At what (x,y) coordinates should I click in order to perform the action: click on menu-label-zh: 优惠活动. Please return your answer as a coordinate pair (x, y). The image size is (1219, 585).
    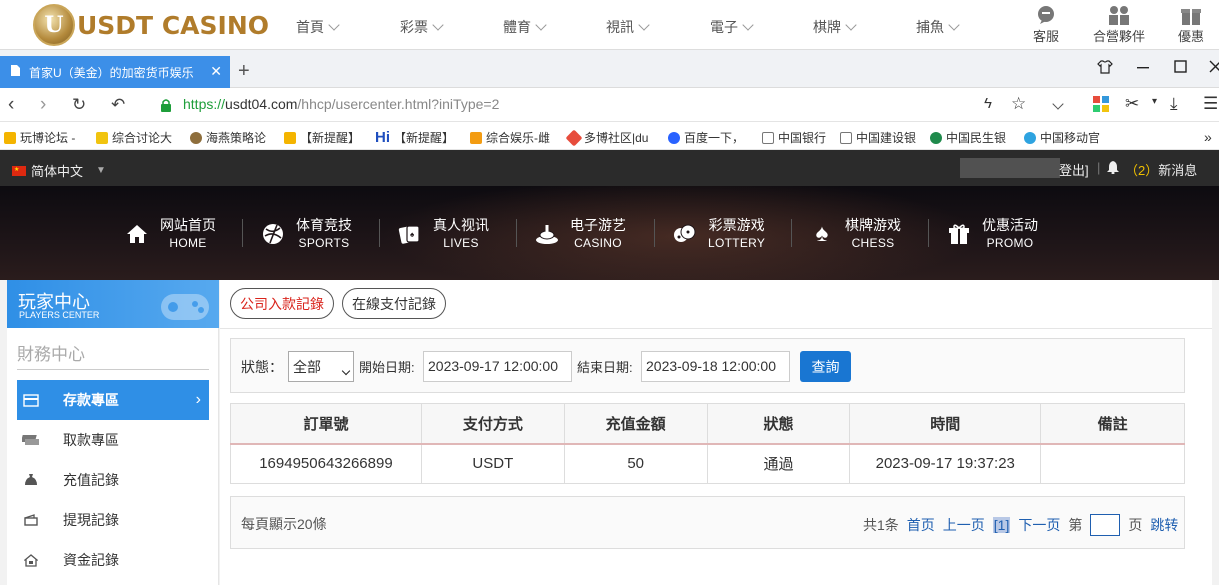
    Looking at the image, I should click on (1010, 225).